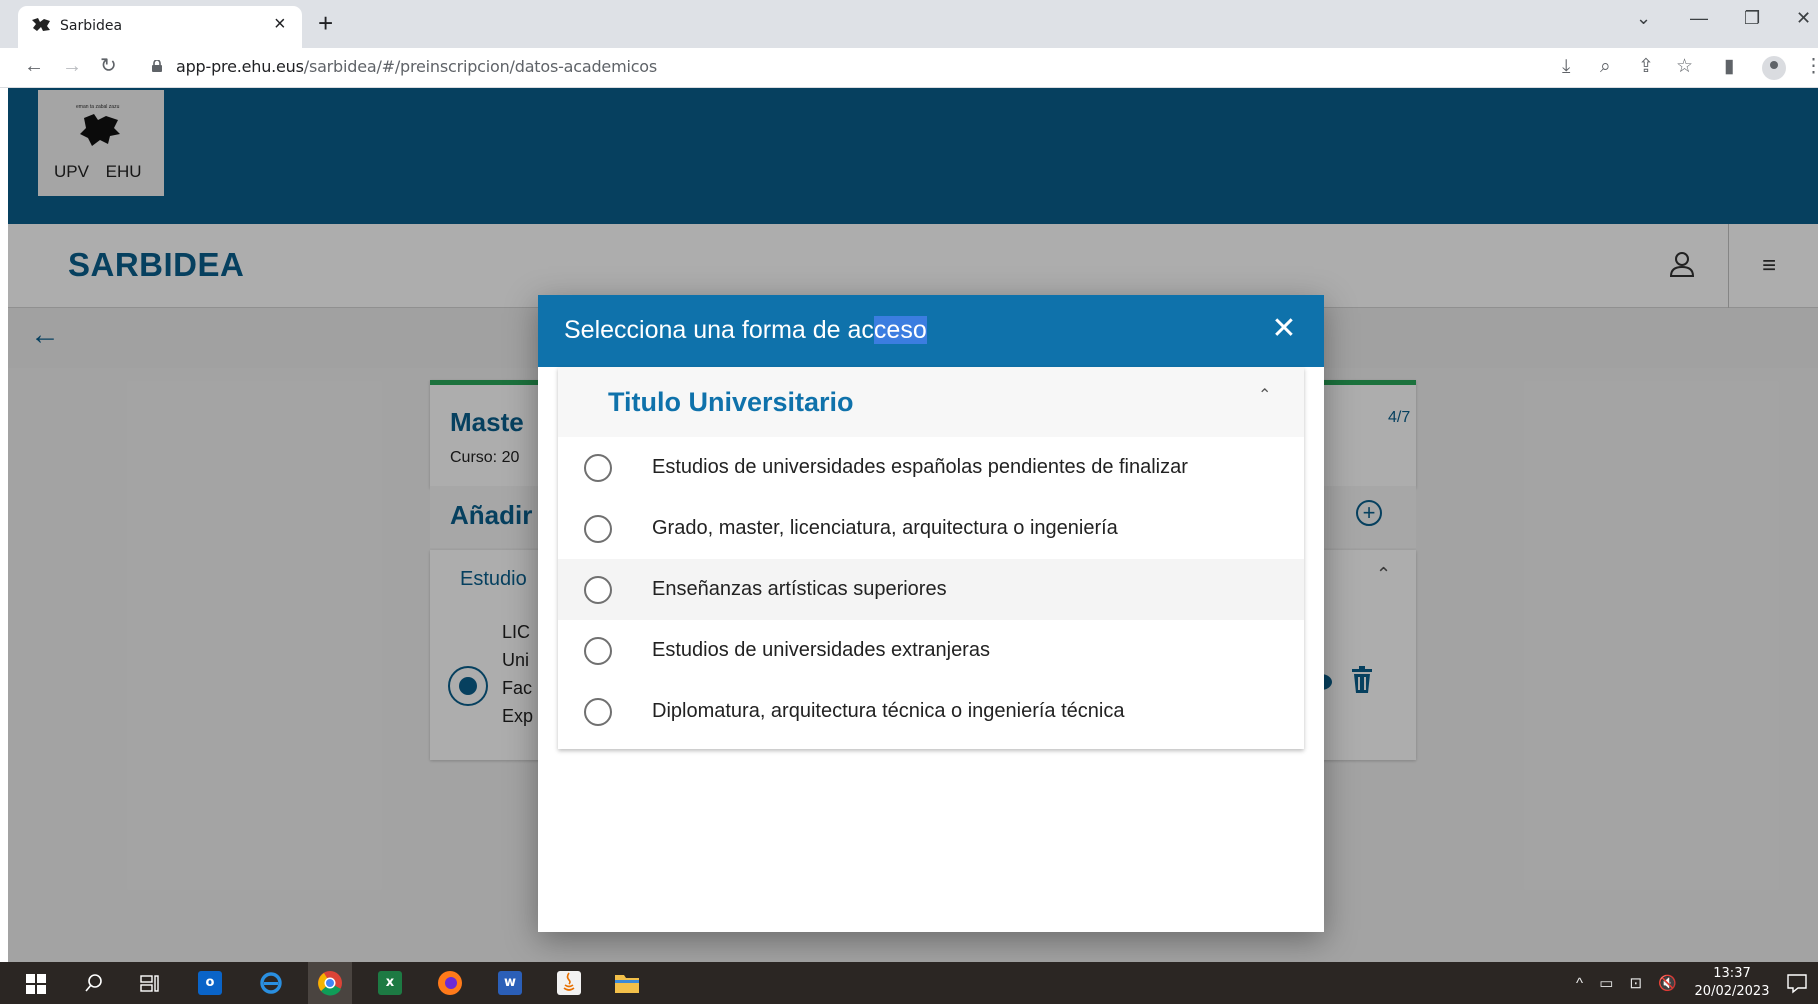  I want to click on outlook-app: o, so click(210, 983).